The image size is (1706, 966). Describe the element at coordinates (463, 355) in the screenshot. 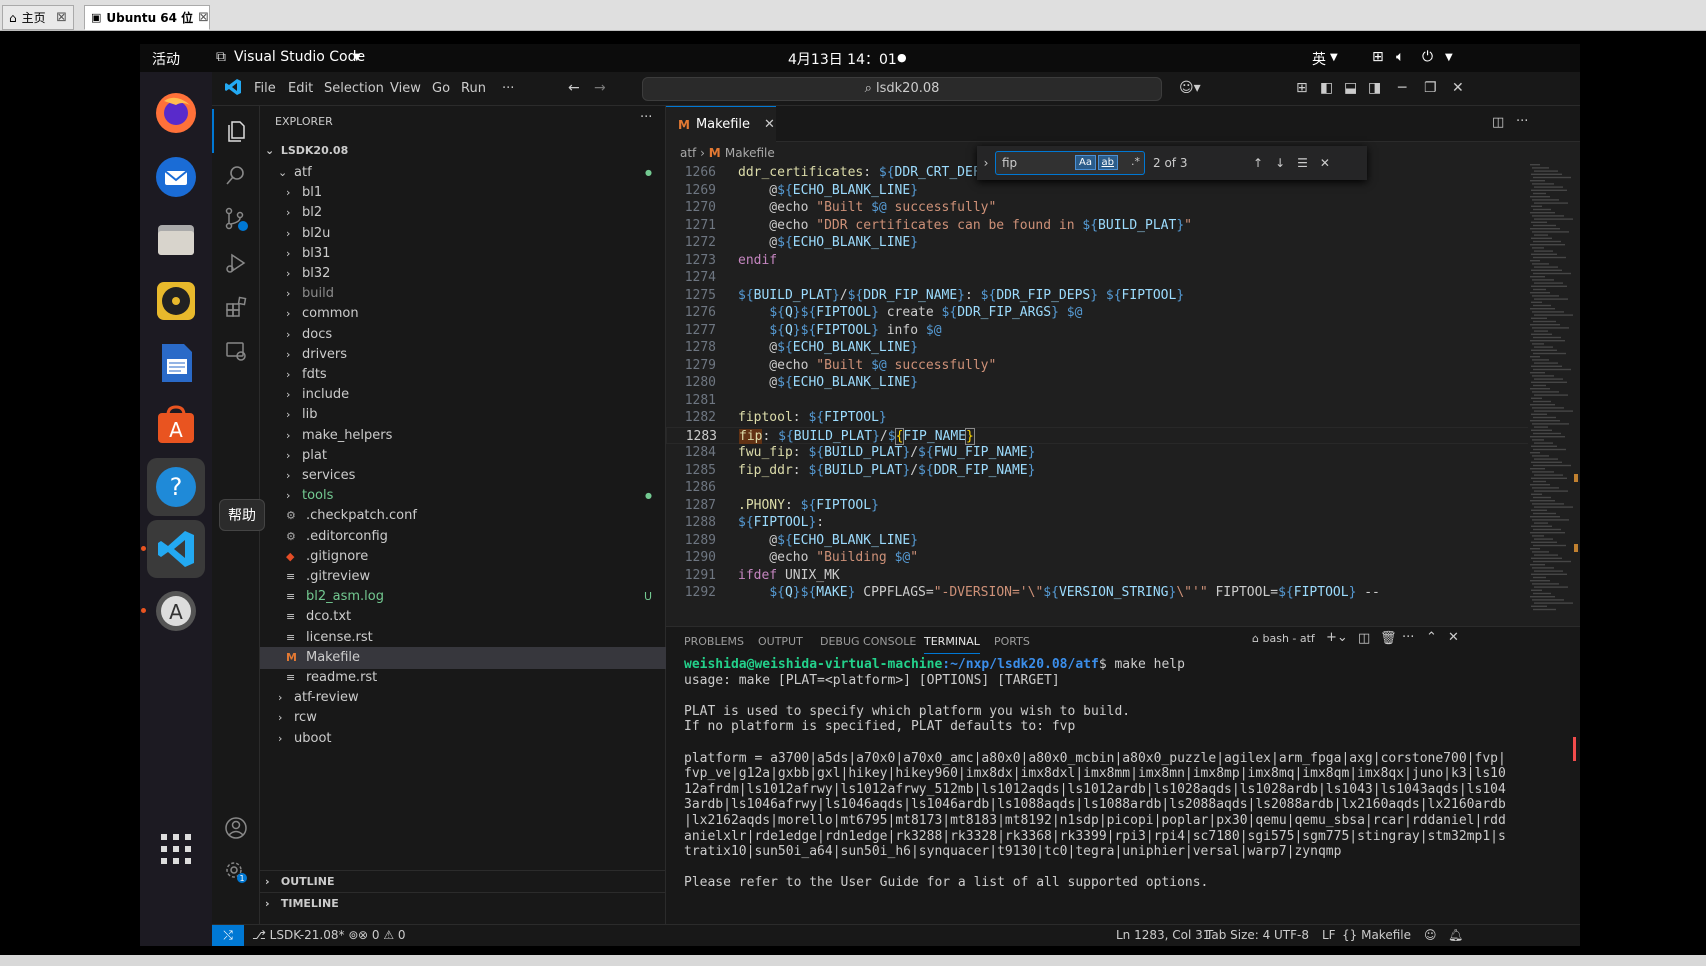

I see `tree-item: › drivers` at that location.